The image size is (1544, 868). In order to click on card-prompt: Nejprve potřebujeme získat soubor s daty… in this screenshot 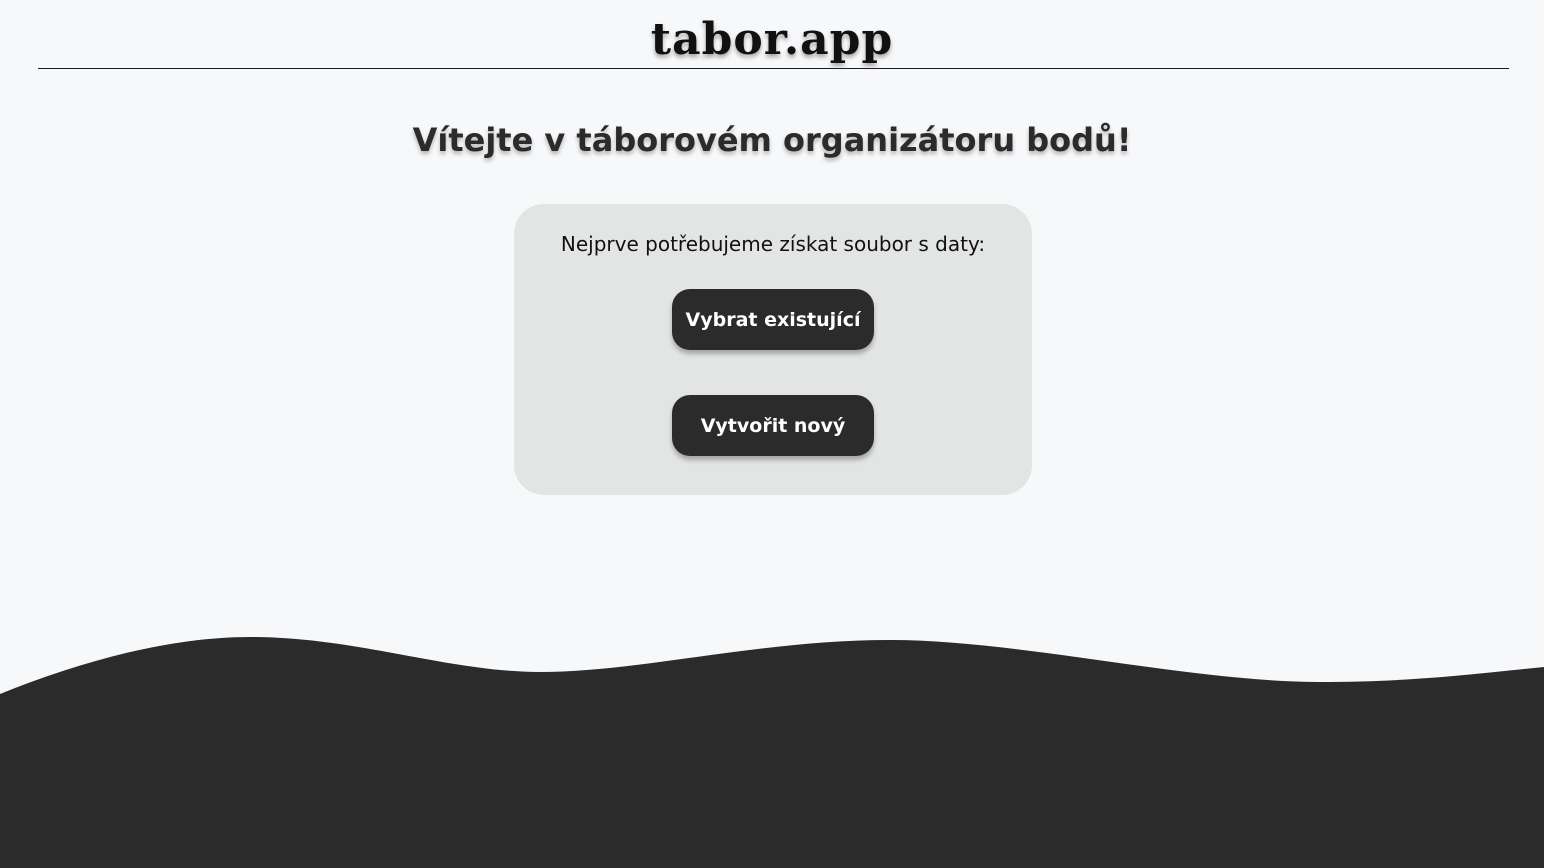, I will do `click(773, 244)`.